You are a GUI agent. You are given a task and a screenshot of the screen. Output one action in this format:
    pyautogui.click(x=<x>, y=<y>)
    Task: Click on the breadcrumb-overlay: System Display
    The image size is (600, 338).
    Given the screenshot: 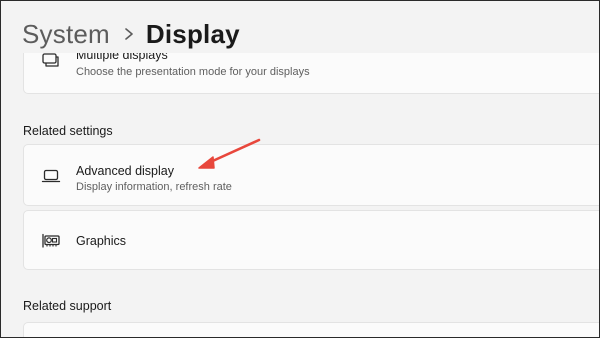 What is the action you would take?
    pyautogui.click(x=131, y=34)
    